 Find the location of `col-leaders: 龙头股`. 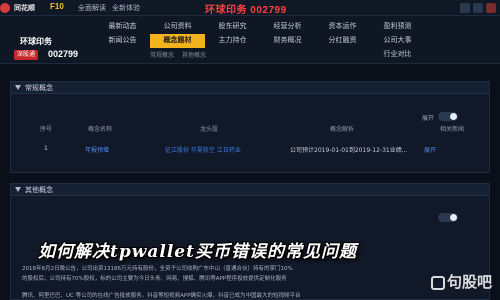

col-leaders: 龙头股 is located at coordinates (209, 129).